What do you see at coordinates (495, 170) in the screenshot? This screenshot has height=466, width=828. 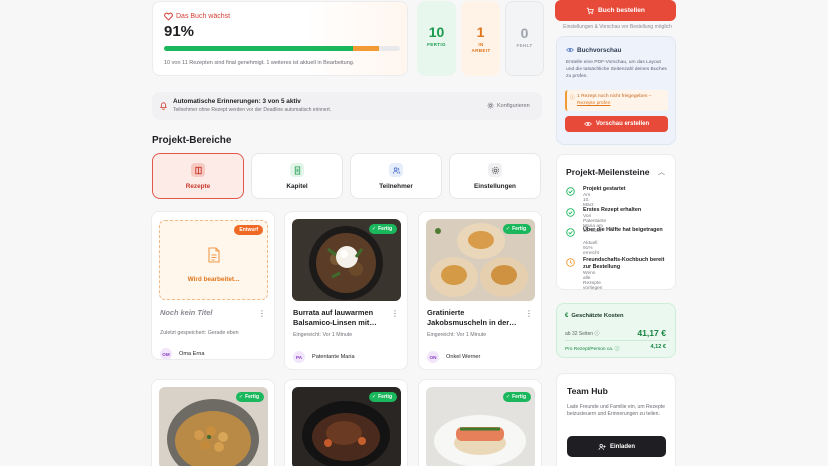 I see `settings-icon` at bounding box center [495, 170].